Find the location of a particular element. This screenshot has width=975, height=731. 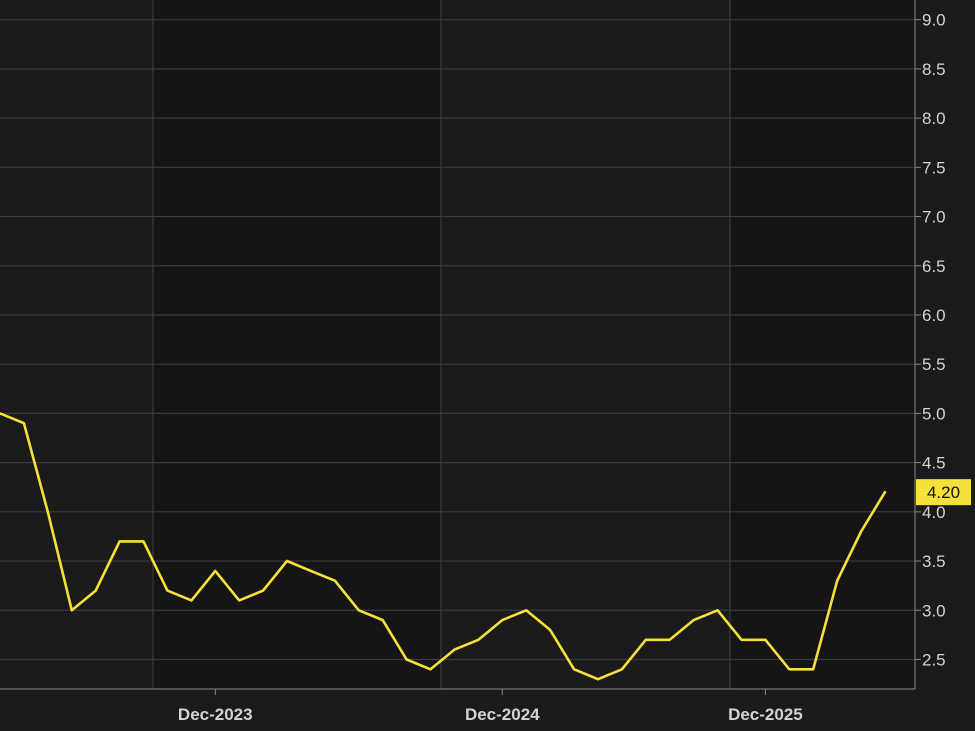

y-tick-label: 7.5 is located at coordinates (934, 167).